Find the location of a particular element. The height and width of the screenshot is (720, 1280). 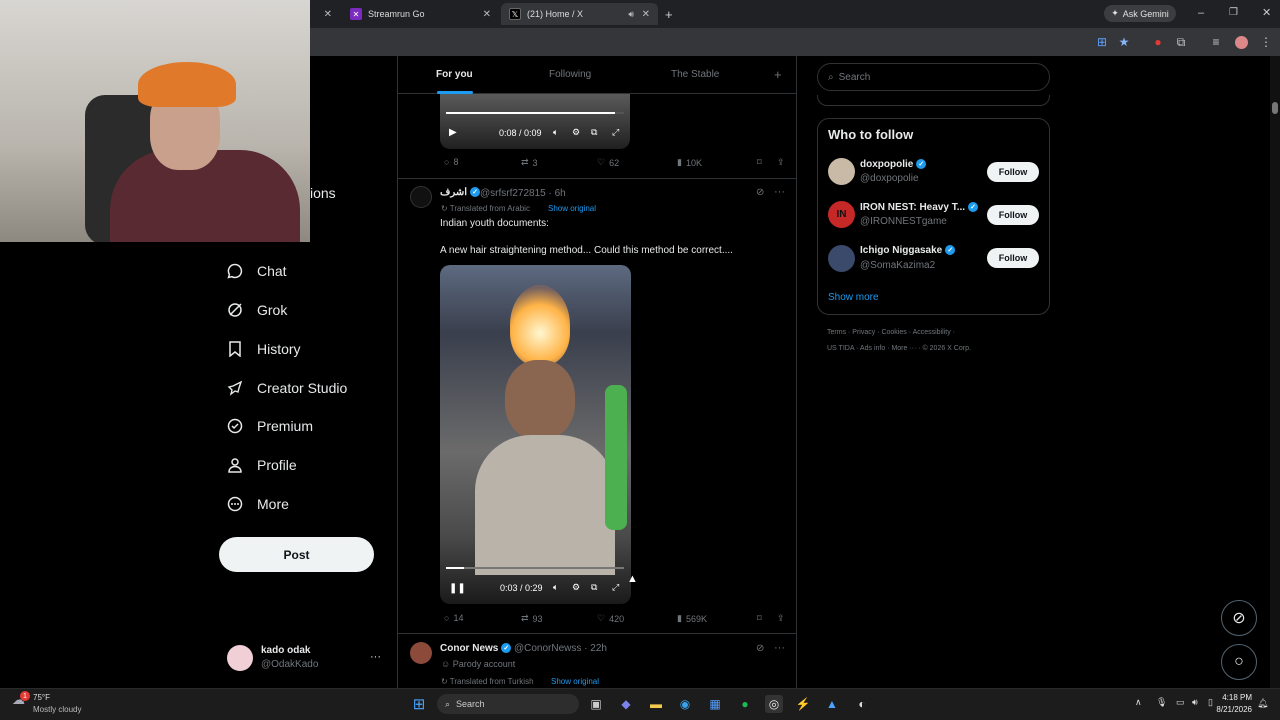

like-action: ♡ 420 is located at coordinates (608, 618).